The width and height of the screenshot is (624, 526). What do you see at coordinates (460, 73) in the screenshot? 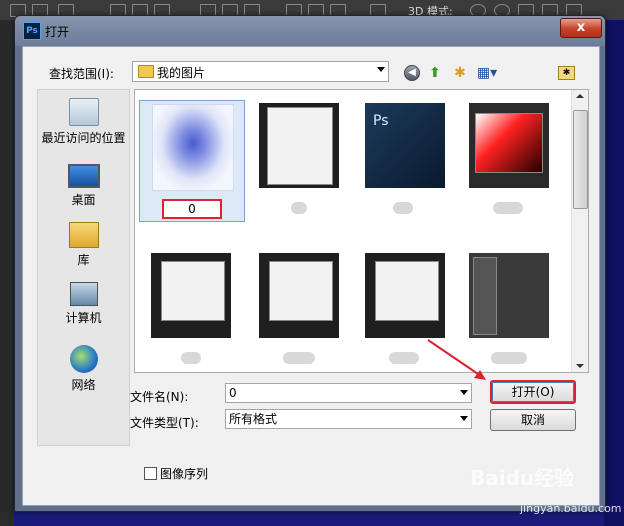
I see `new-folder-button: ✱` at bounding box center [460, 73].